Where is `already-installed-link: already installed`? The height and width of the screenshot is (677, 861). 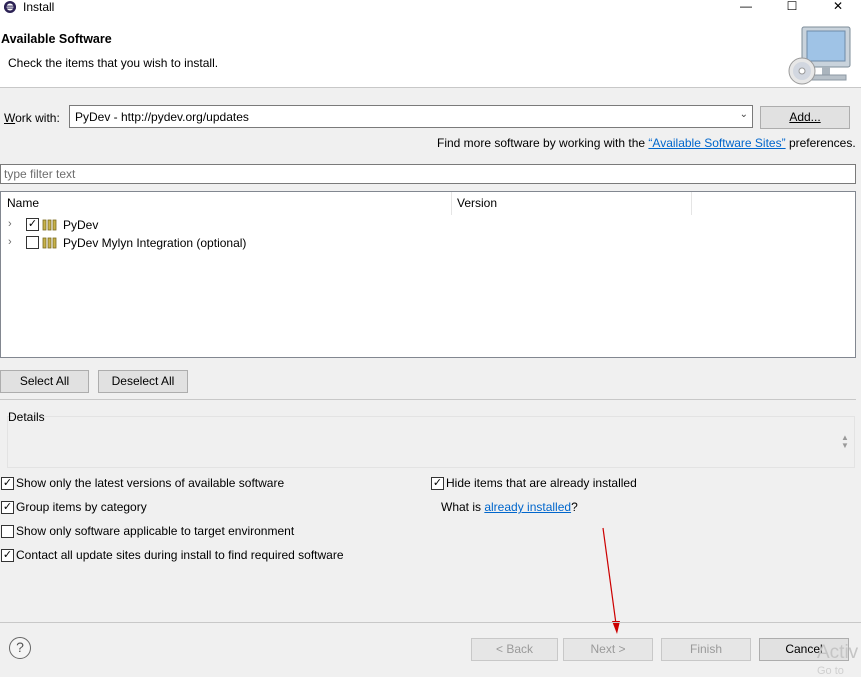
already-installed-link: already installed is located at coordinates (527, 507).